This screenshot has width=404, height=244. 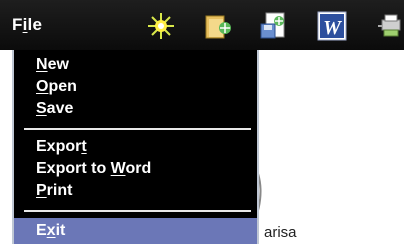 What do you see at coordinates (41, 108) in the screenshot?
I see `menu-item-save-mnemonic: S` at bounding box center [41, 108].